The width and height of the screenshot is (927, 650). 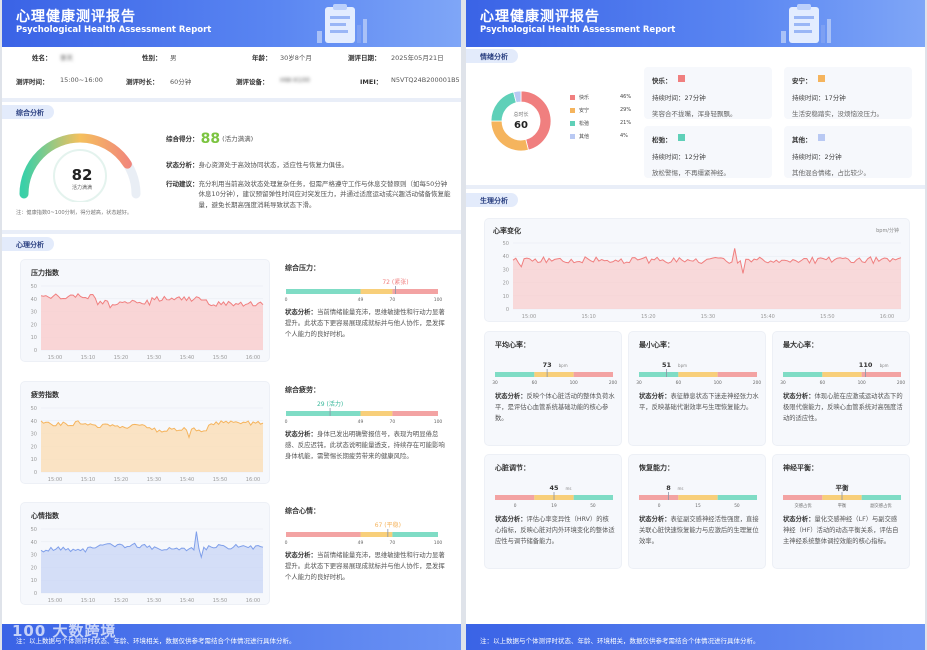 I want to click on psych-section-title: 心理分析, so click(x=28, y=244).